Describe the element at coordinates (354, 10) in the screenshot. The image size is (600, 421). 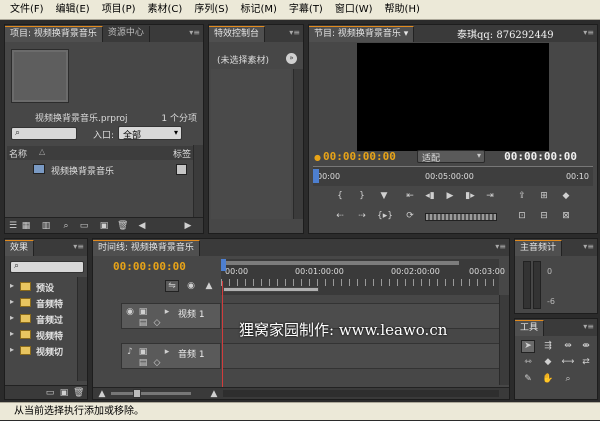
I see `menu-window: 窗口(W)` at that location.